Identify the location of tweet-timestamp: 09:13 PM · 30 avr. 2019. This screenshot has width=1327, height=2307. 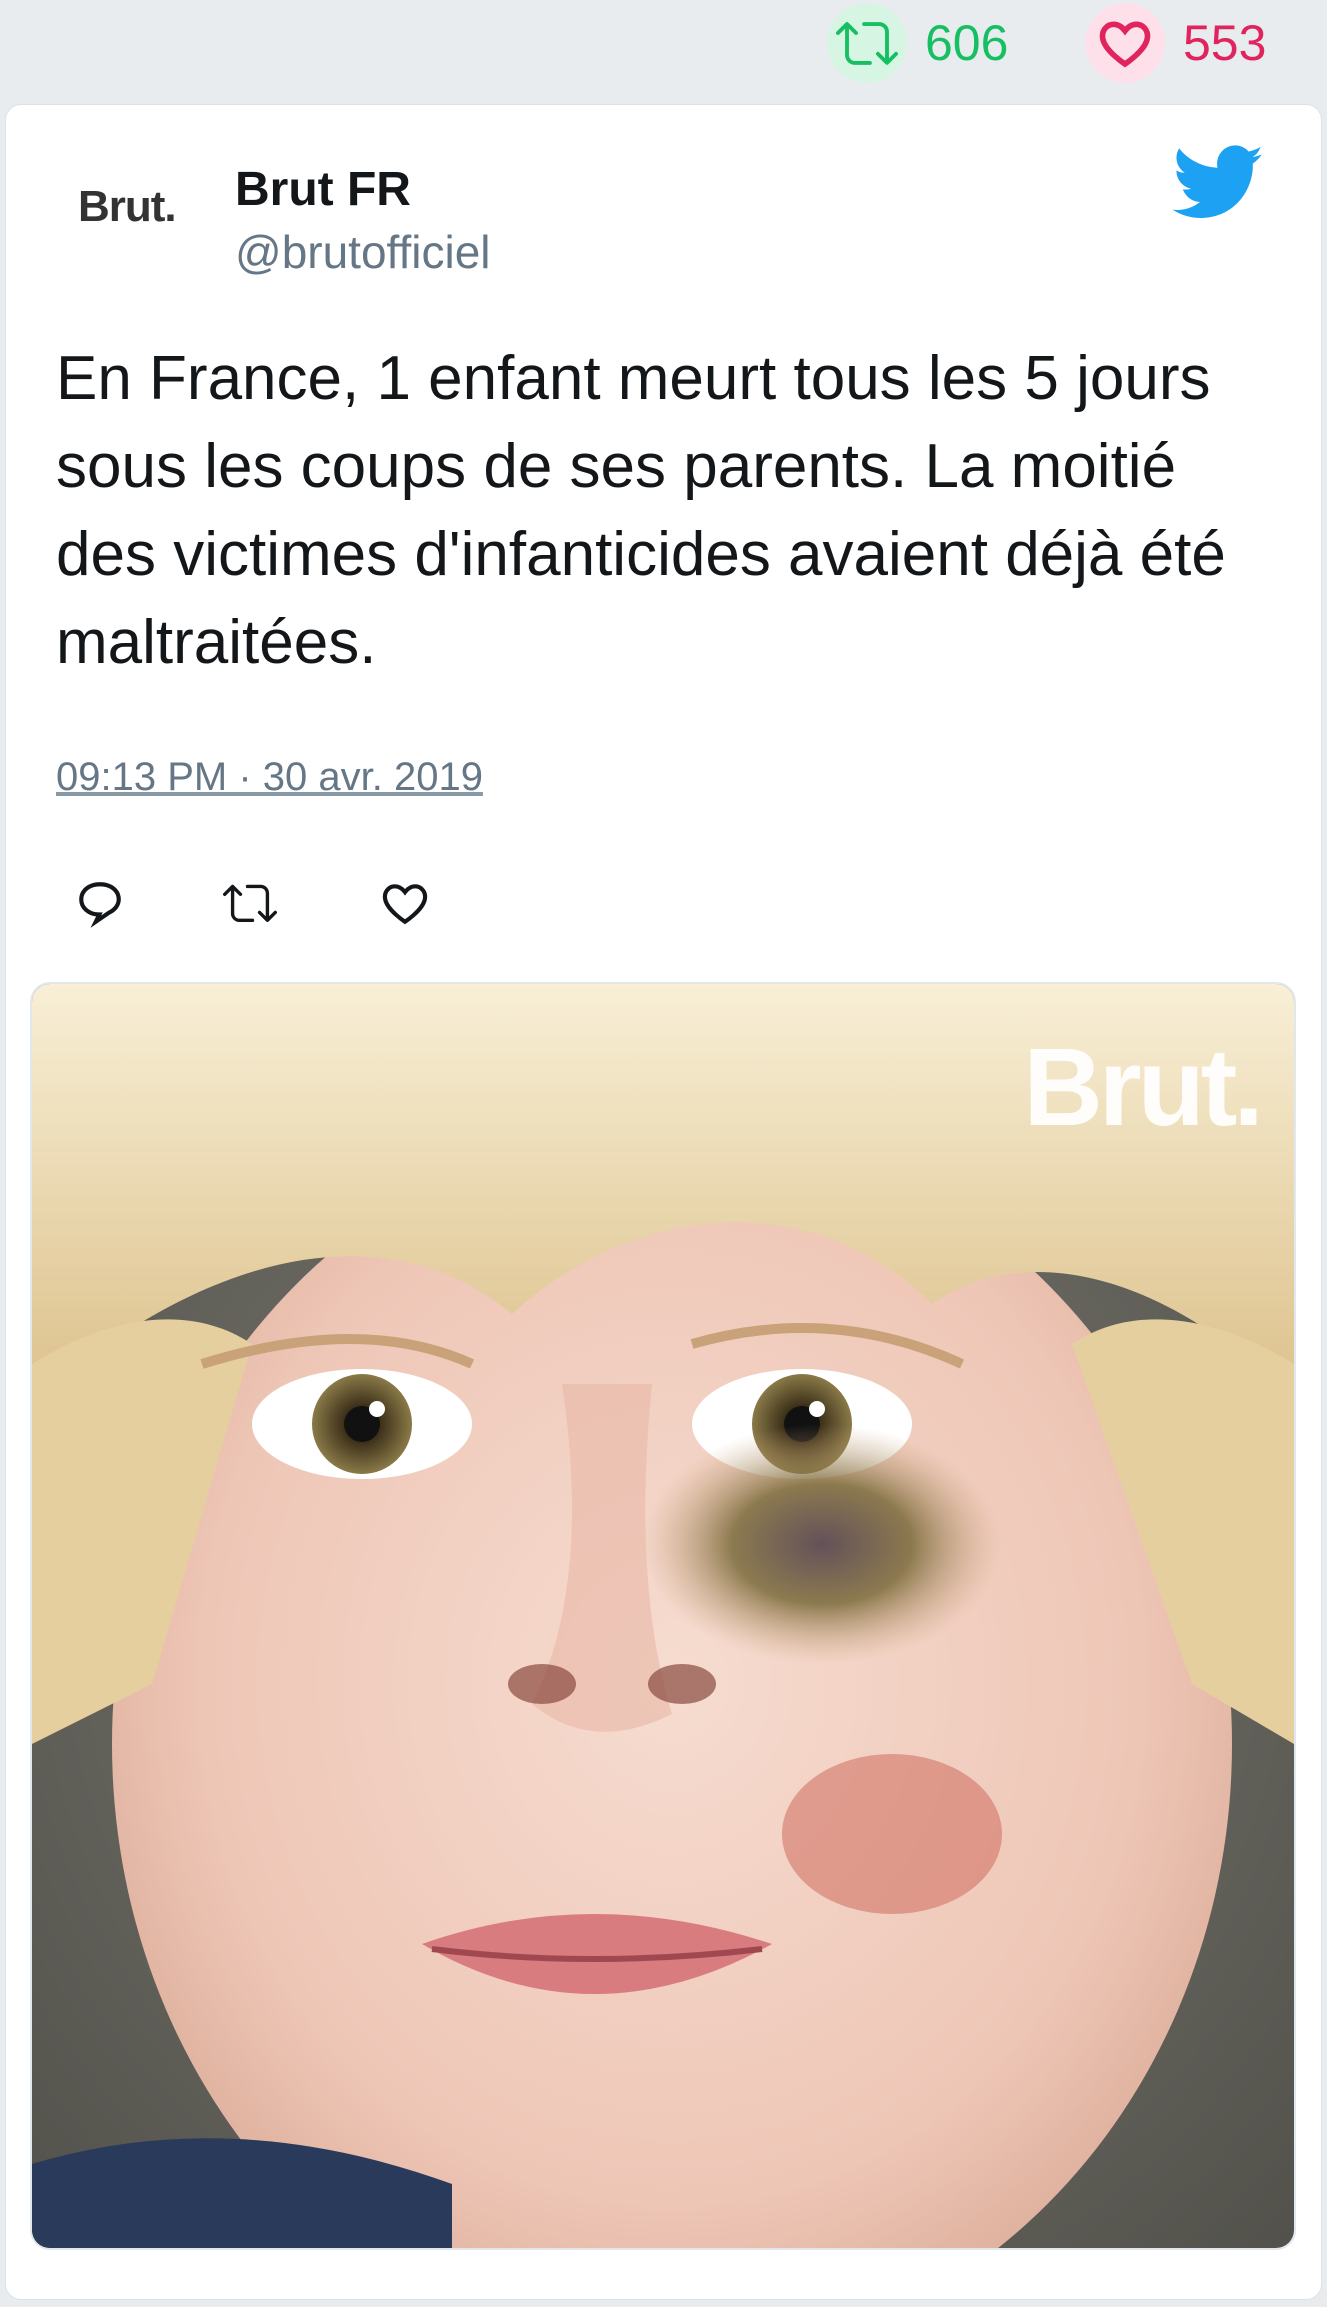
(269, 777).